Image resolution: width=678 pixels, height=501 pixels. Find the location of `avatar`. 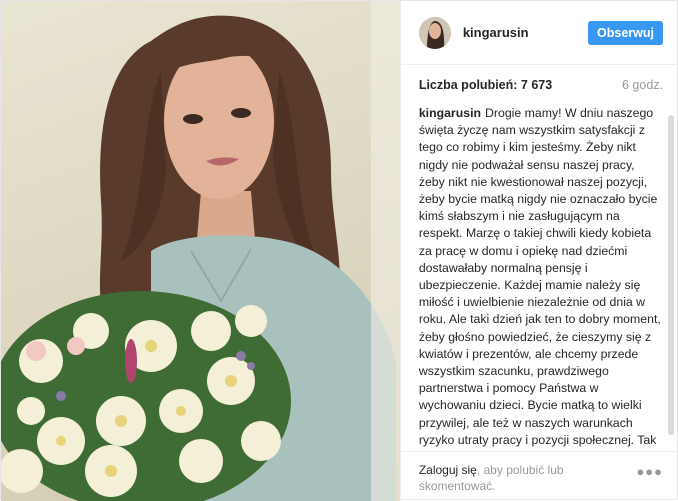

avatar is located at coordinates (434, 32).